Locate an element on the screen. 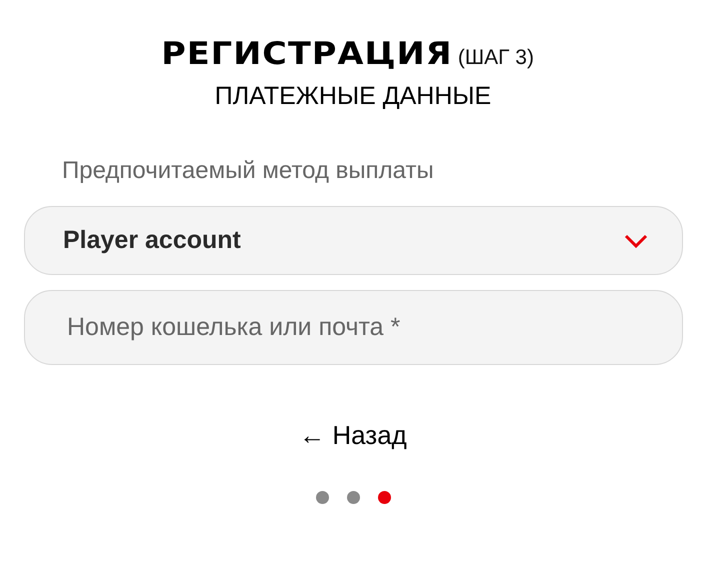  page-title: РЕГИСТРАЦИЯ is located at coordinates (307, 54).